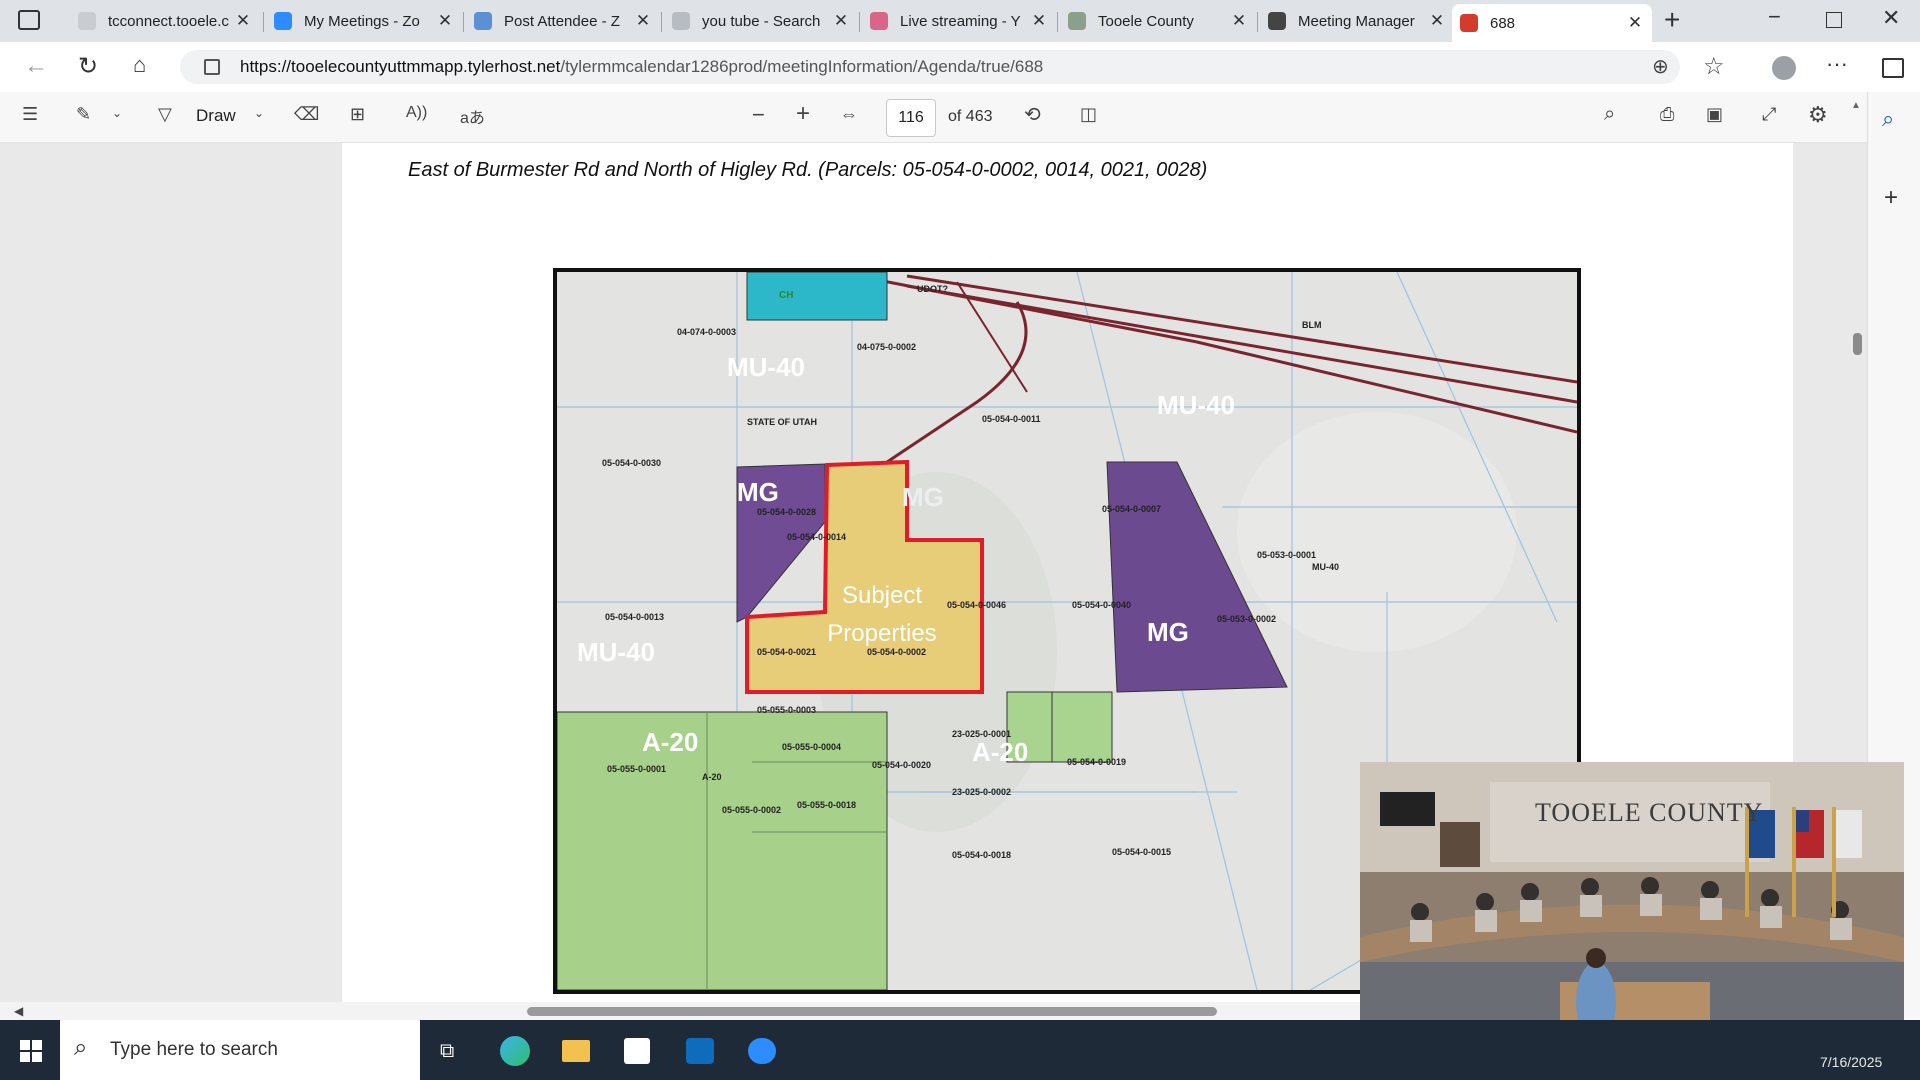 The width and height of the screenshot is (1920, 1080). I want to click on tab-5: Live streaming - Y ✕, so click(959, 21).